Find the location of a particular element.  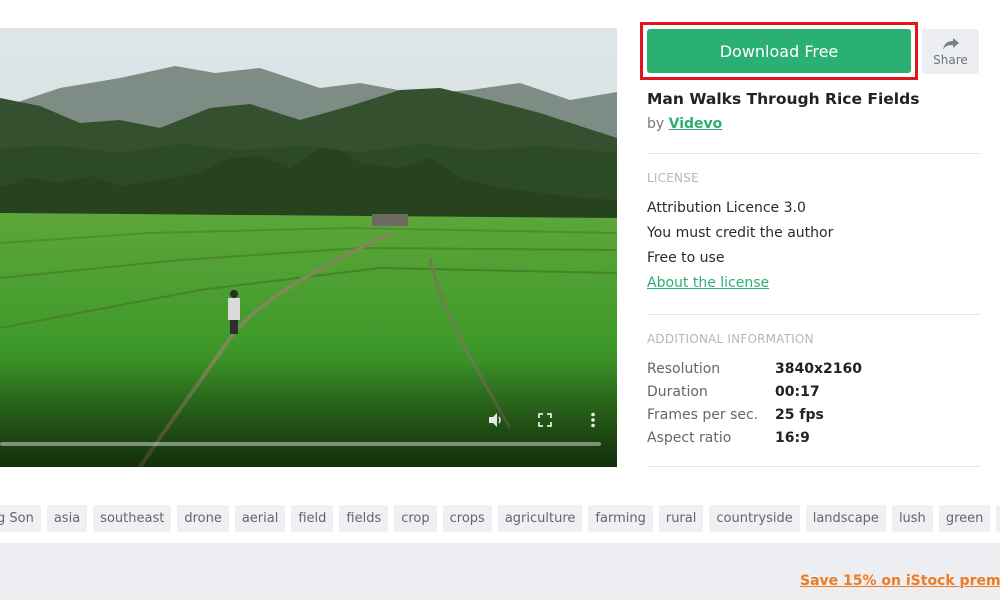

tag-chip: g Son is located at coordinates (20, 518).